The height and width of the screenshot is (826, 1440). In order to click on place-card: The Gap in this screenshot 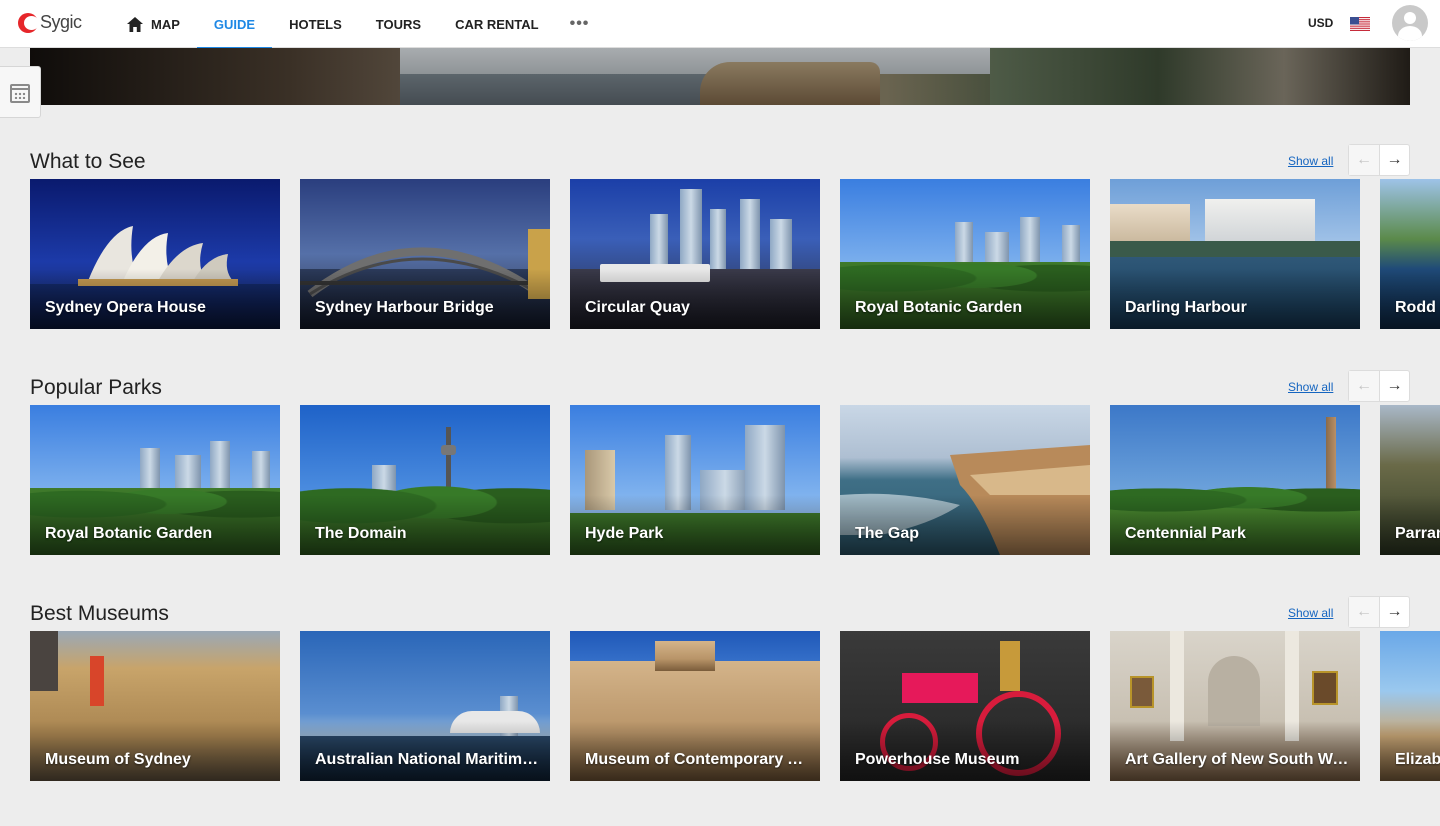, I will do `click(965, 480)`.